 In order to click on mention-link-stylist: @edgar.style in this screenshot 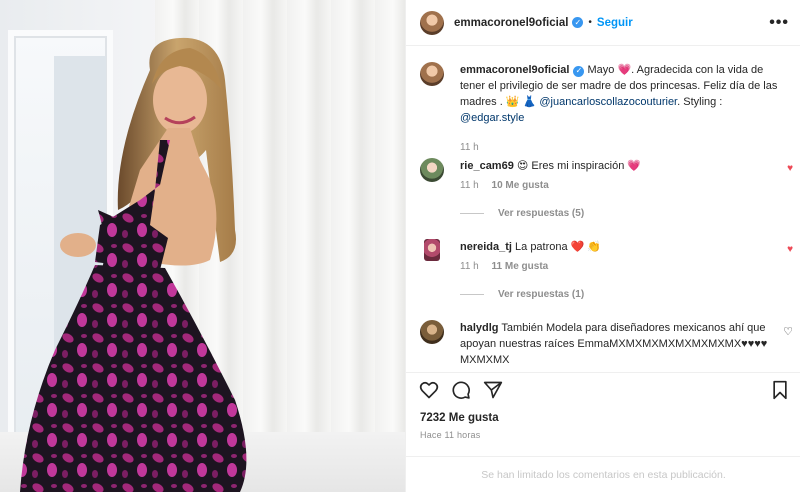, I will do `click(492, 118)`.